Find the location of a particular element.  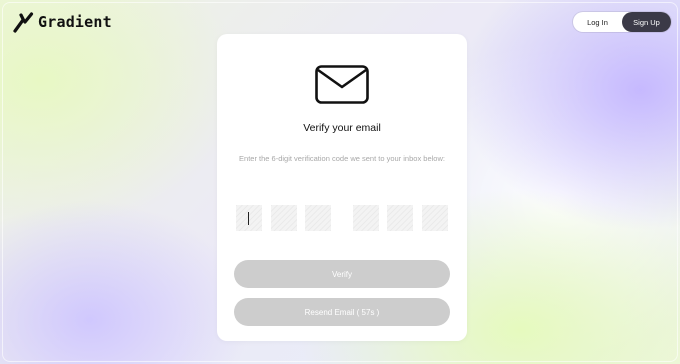

gradient-logo-icon is located at coordinates (23, 22).